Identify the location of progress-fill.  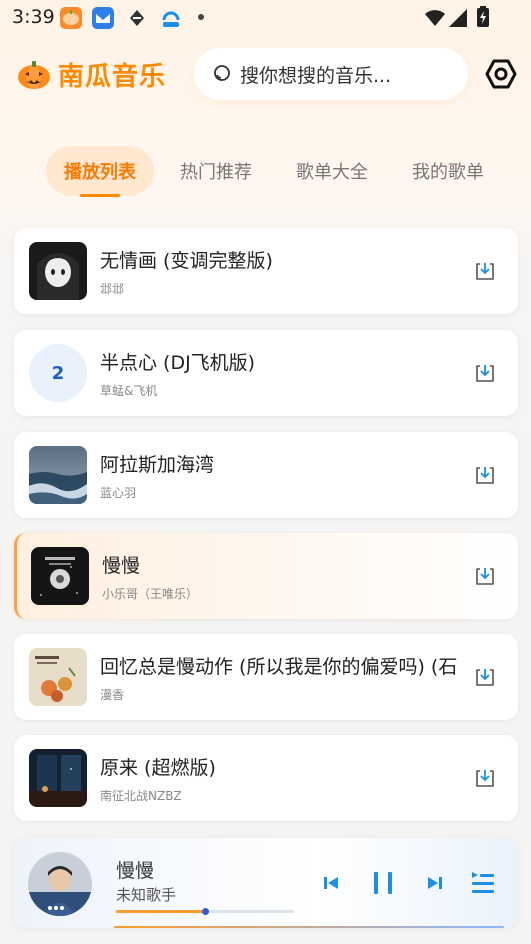
(160, 911).